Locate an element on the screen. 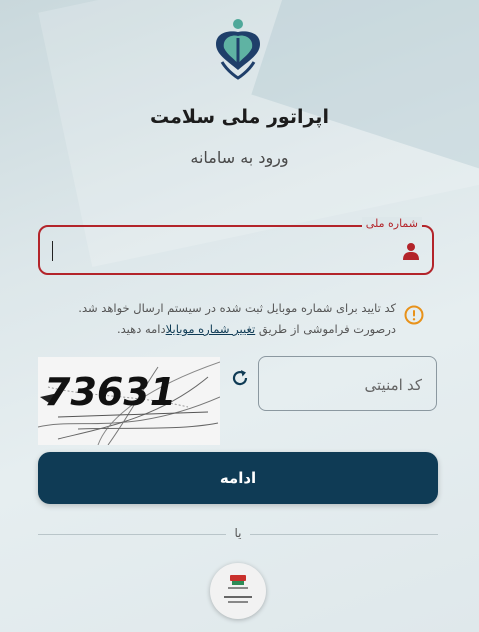  government-services-login-button is located at coordinates (238, 591).